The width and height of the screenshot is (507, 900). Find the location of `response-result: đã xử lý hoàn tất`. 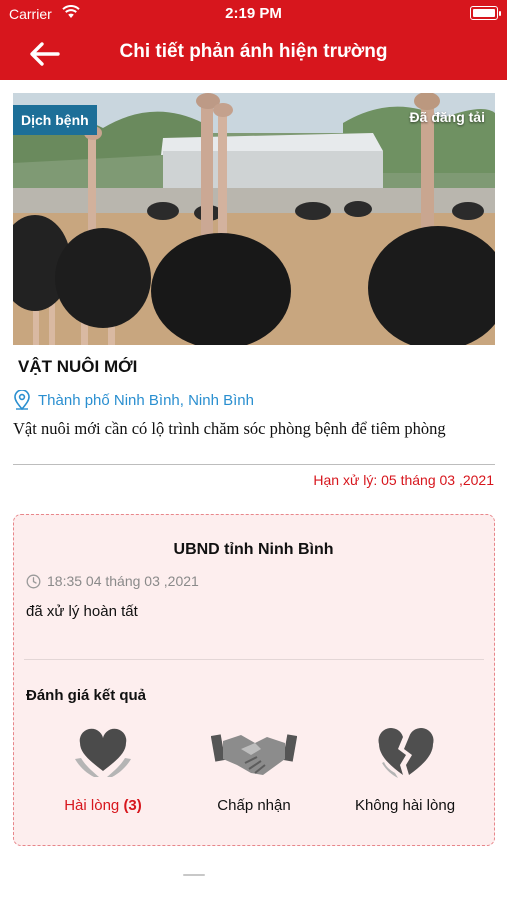

response-result: đã xử lý hoàn tất is located at coordinates (82, 611).